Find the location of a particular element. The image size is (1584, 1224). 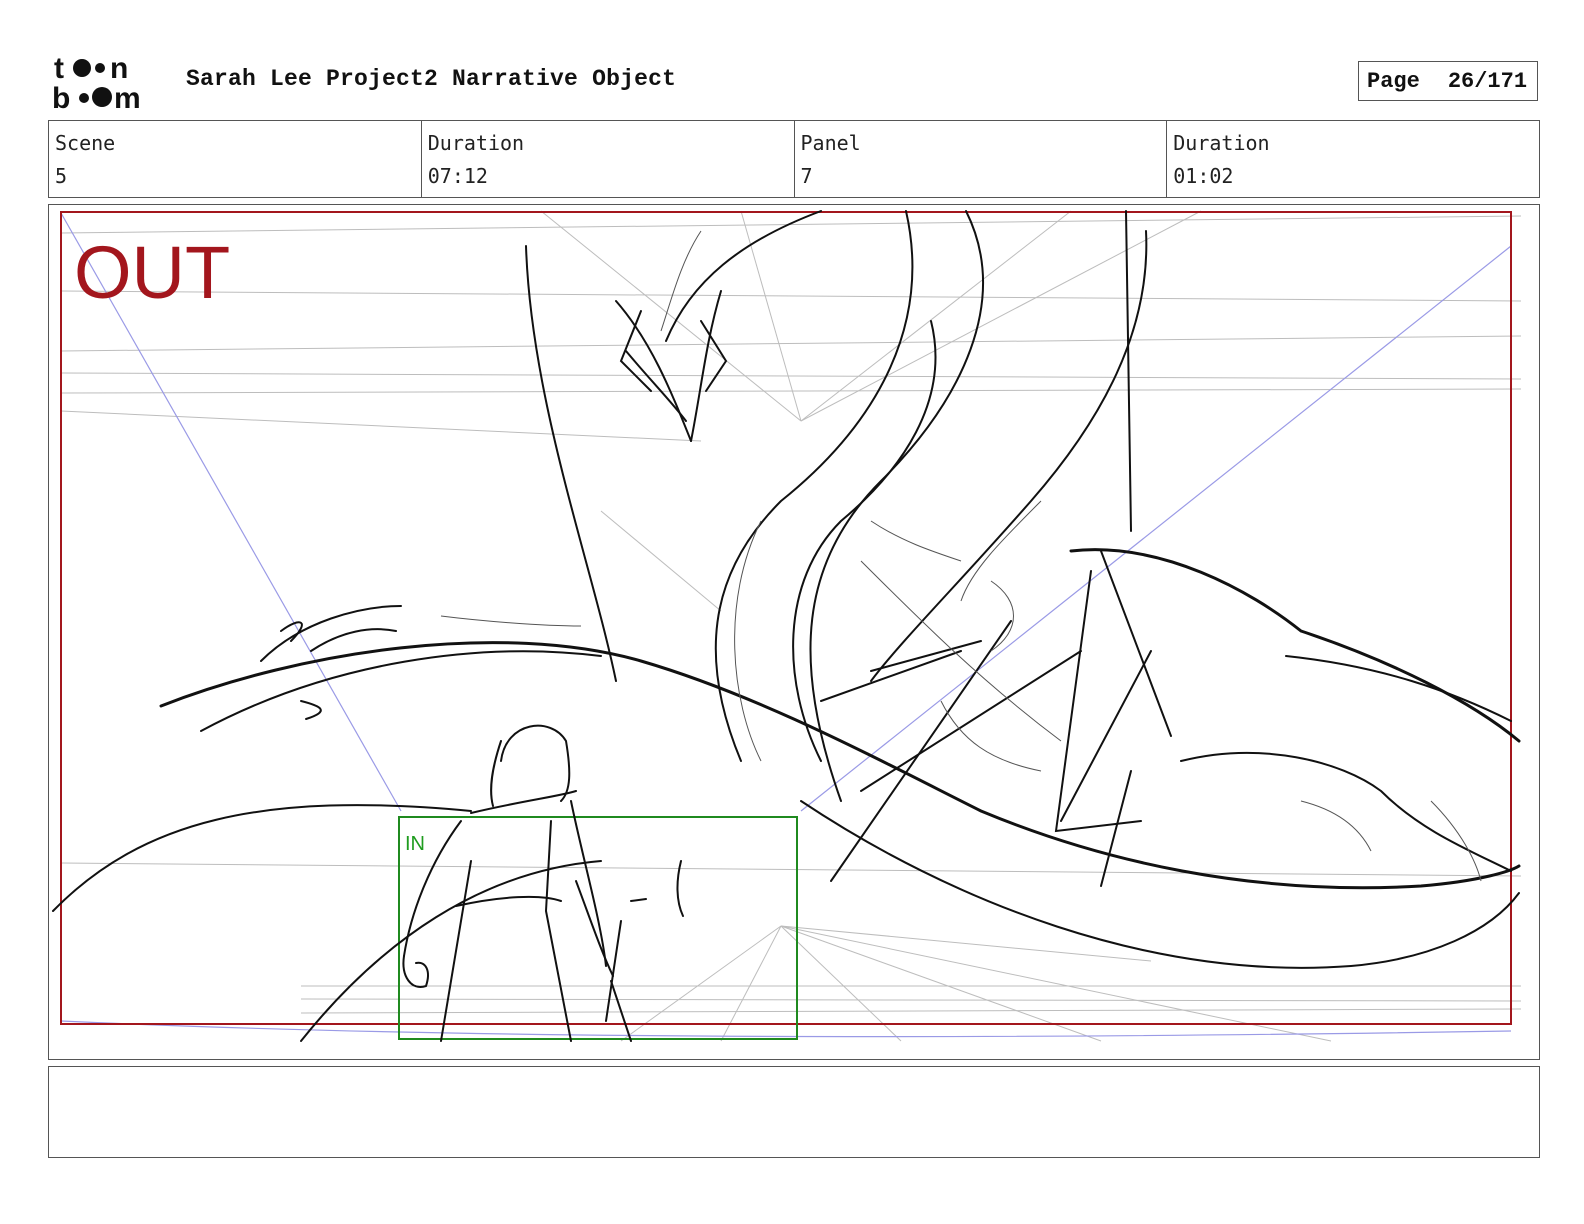

toon-boom-logo: t n b m is located at coordinates (96, 82).